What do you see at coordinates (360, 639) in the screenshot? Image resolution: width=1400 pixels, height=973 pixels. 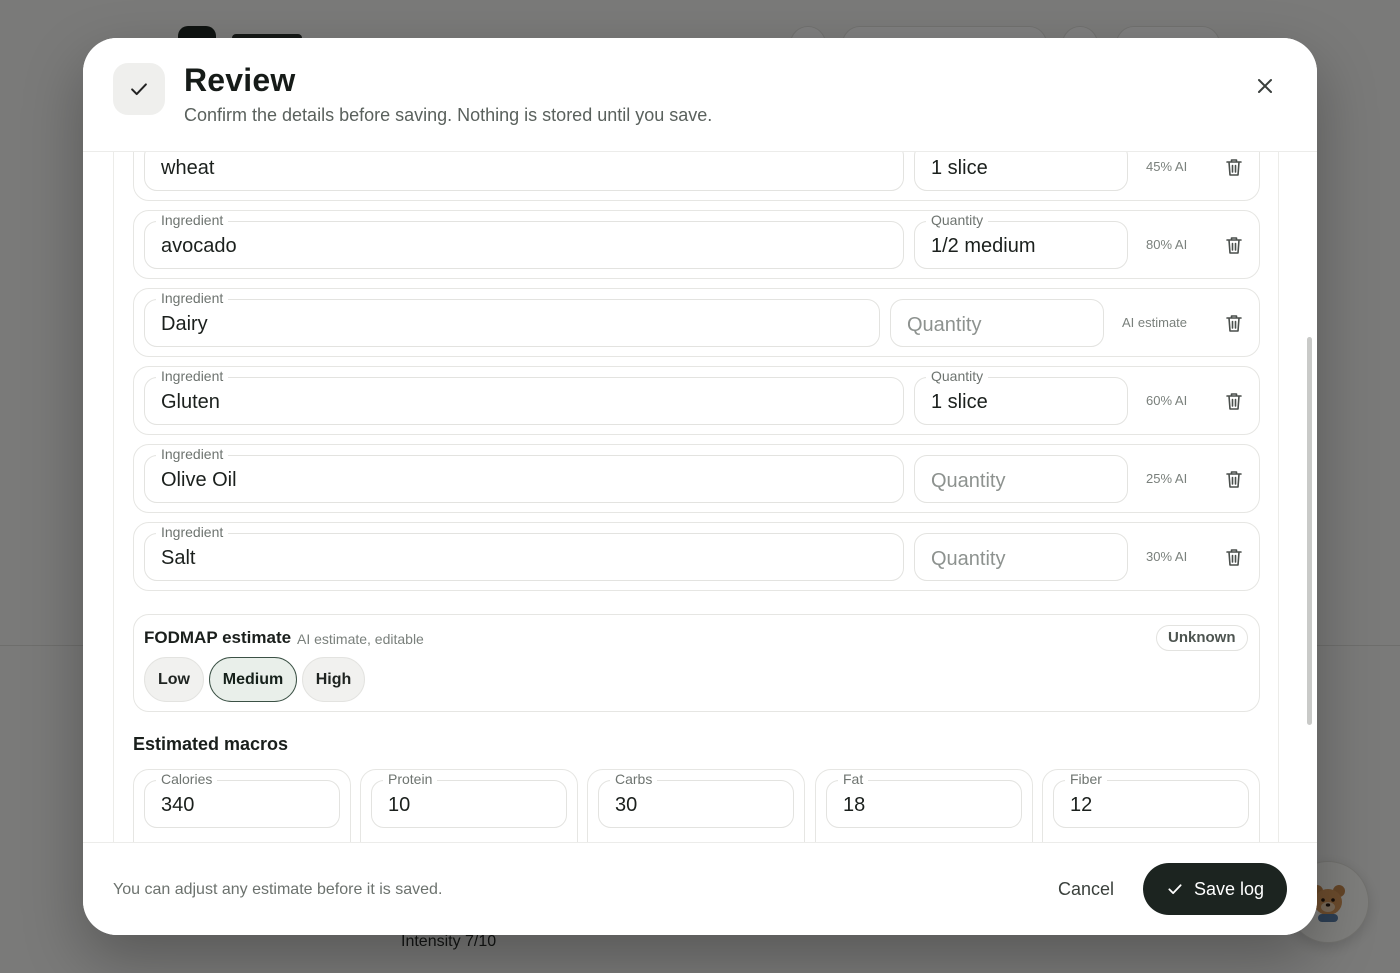 I see `fodmap-subtitle: AI estimate, editable` at bounding box center [360, 639].